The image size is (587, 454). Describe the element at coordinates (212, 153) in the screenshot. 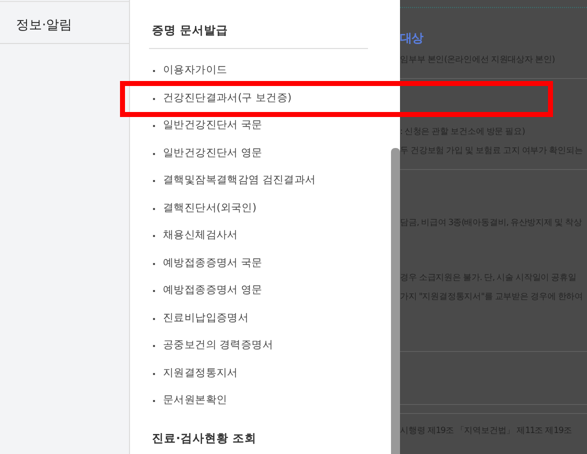

I see `menu-link: 일반건강진단서 영문` at that location.